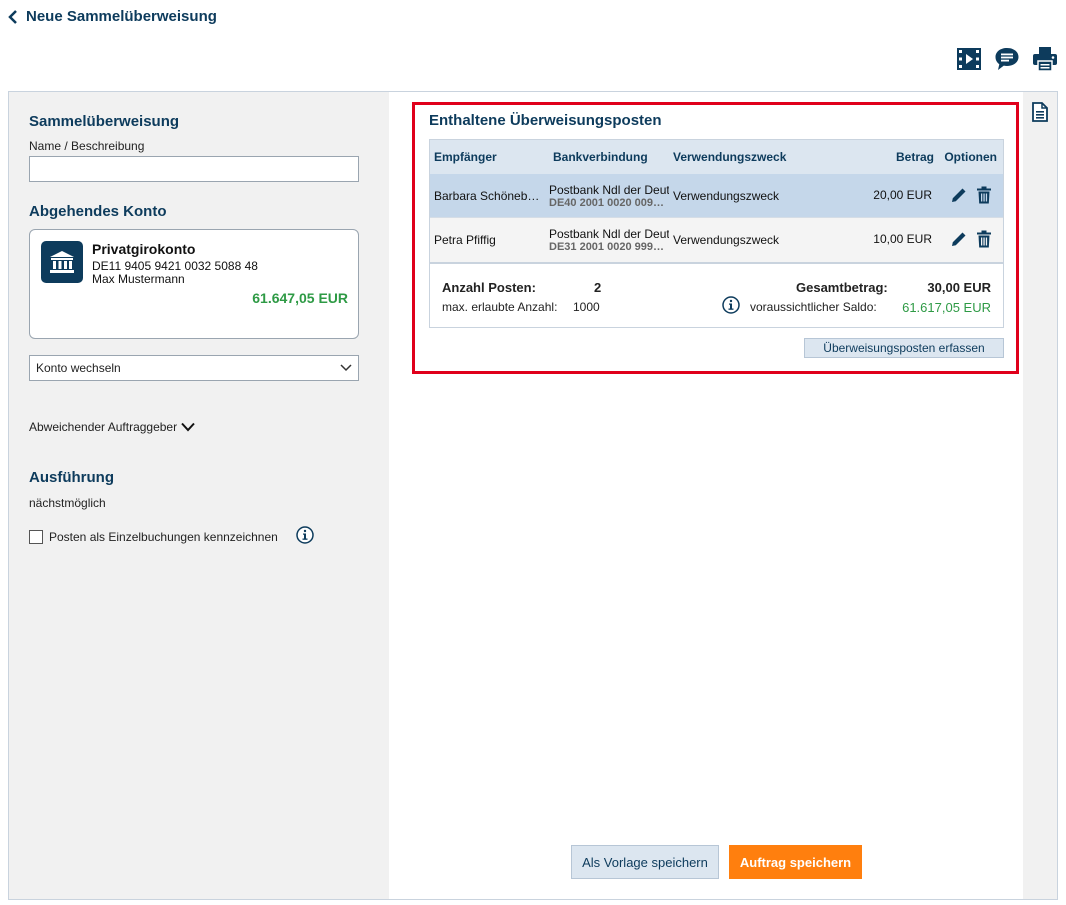 The height and width of the screenshot is (905, 1066). I want to click on count-label: Anzahl Posten:, so click(489, 287).